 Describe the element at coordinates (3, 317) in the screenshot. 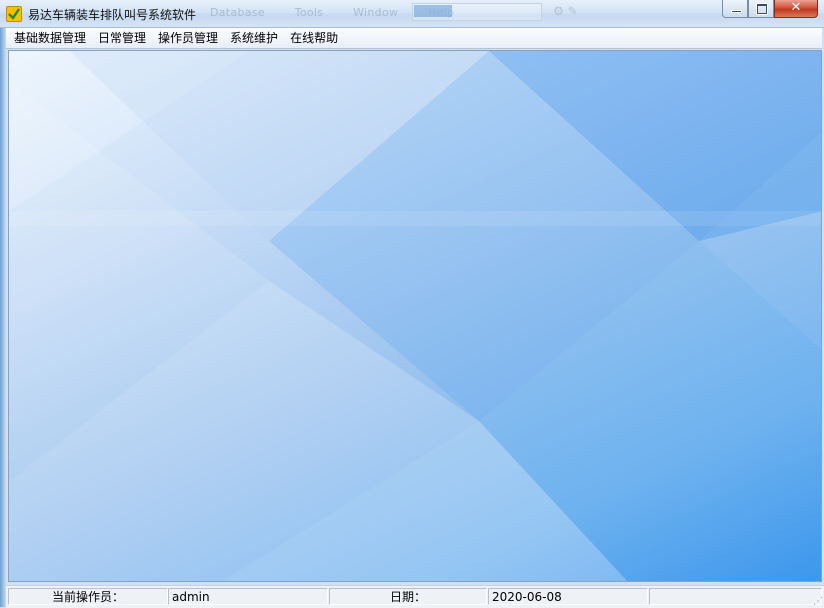

I see `window-frame-left` at that location.